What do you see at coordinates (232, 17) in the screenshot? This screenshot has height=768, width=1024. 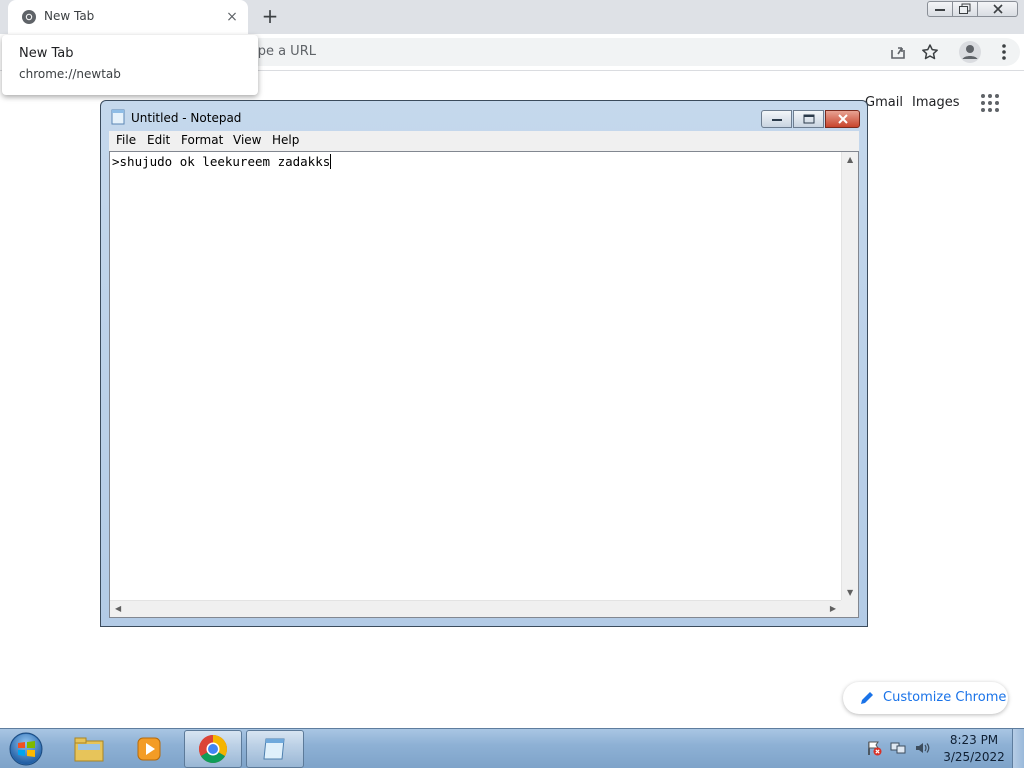 I see `tab-close-icon: ×` at bounding box center [232, 17].